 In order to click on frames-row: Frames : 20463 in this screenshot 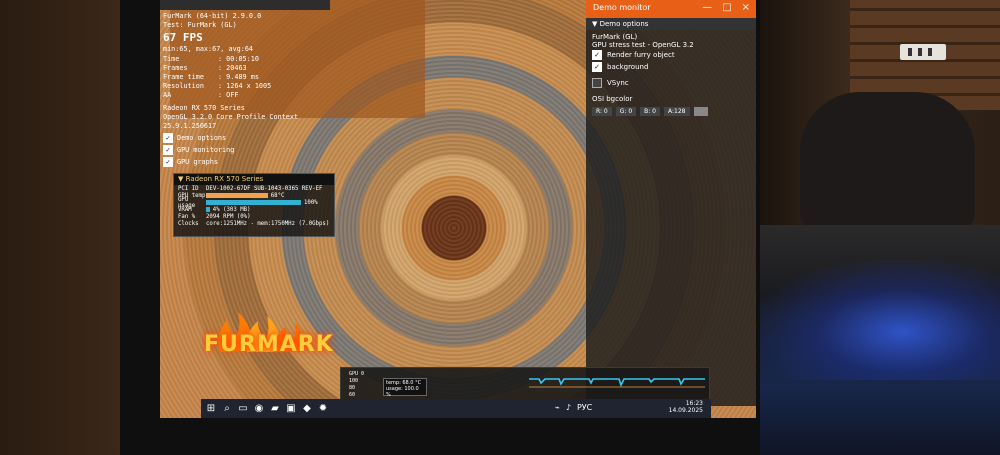, I will do `click(248, 68)`.